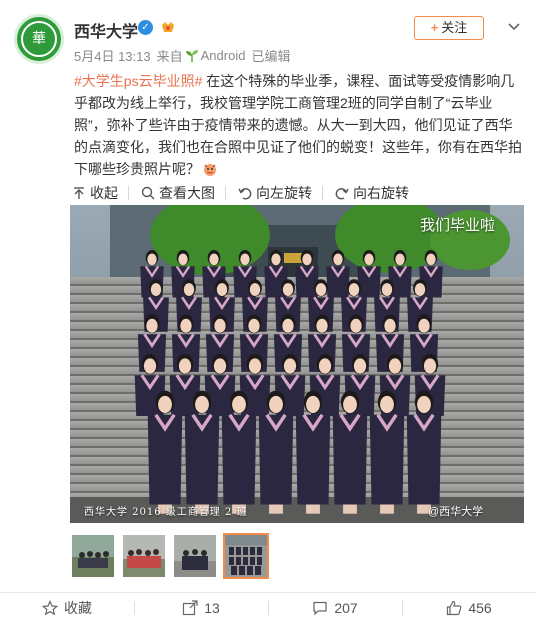 The height and width of the screenshot is (623, 536). Describe the element at coordinates (456, 512) in the screenshot. I see `photo-watermark: @西华大学` at that location.